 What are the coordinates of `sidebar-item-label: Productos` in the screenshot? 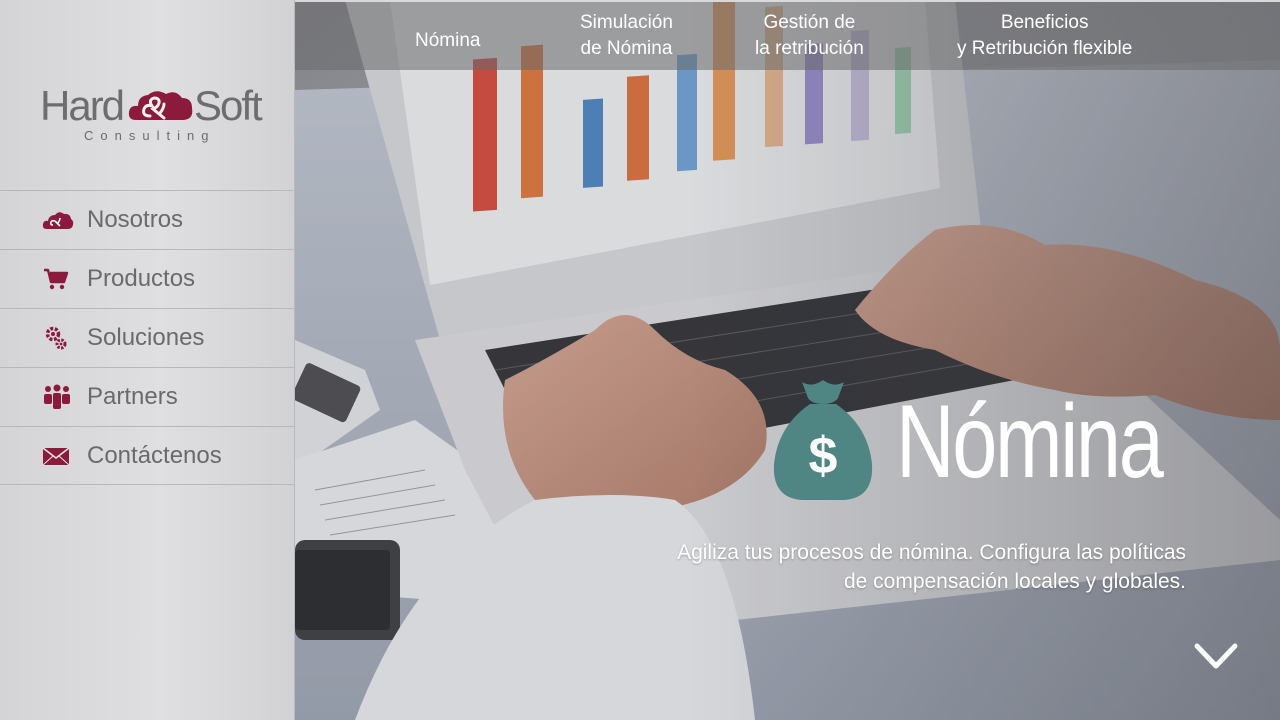 It's located at (141, 278).